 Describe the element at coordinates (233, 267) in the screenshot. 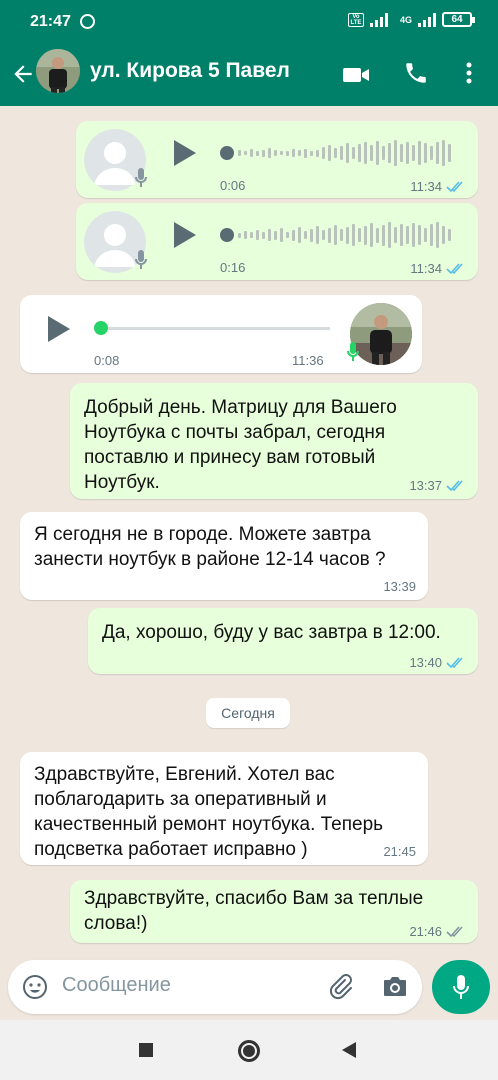

I see `voice-duration: 0:16` at that location.